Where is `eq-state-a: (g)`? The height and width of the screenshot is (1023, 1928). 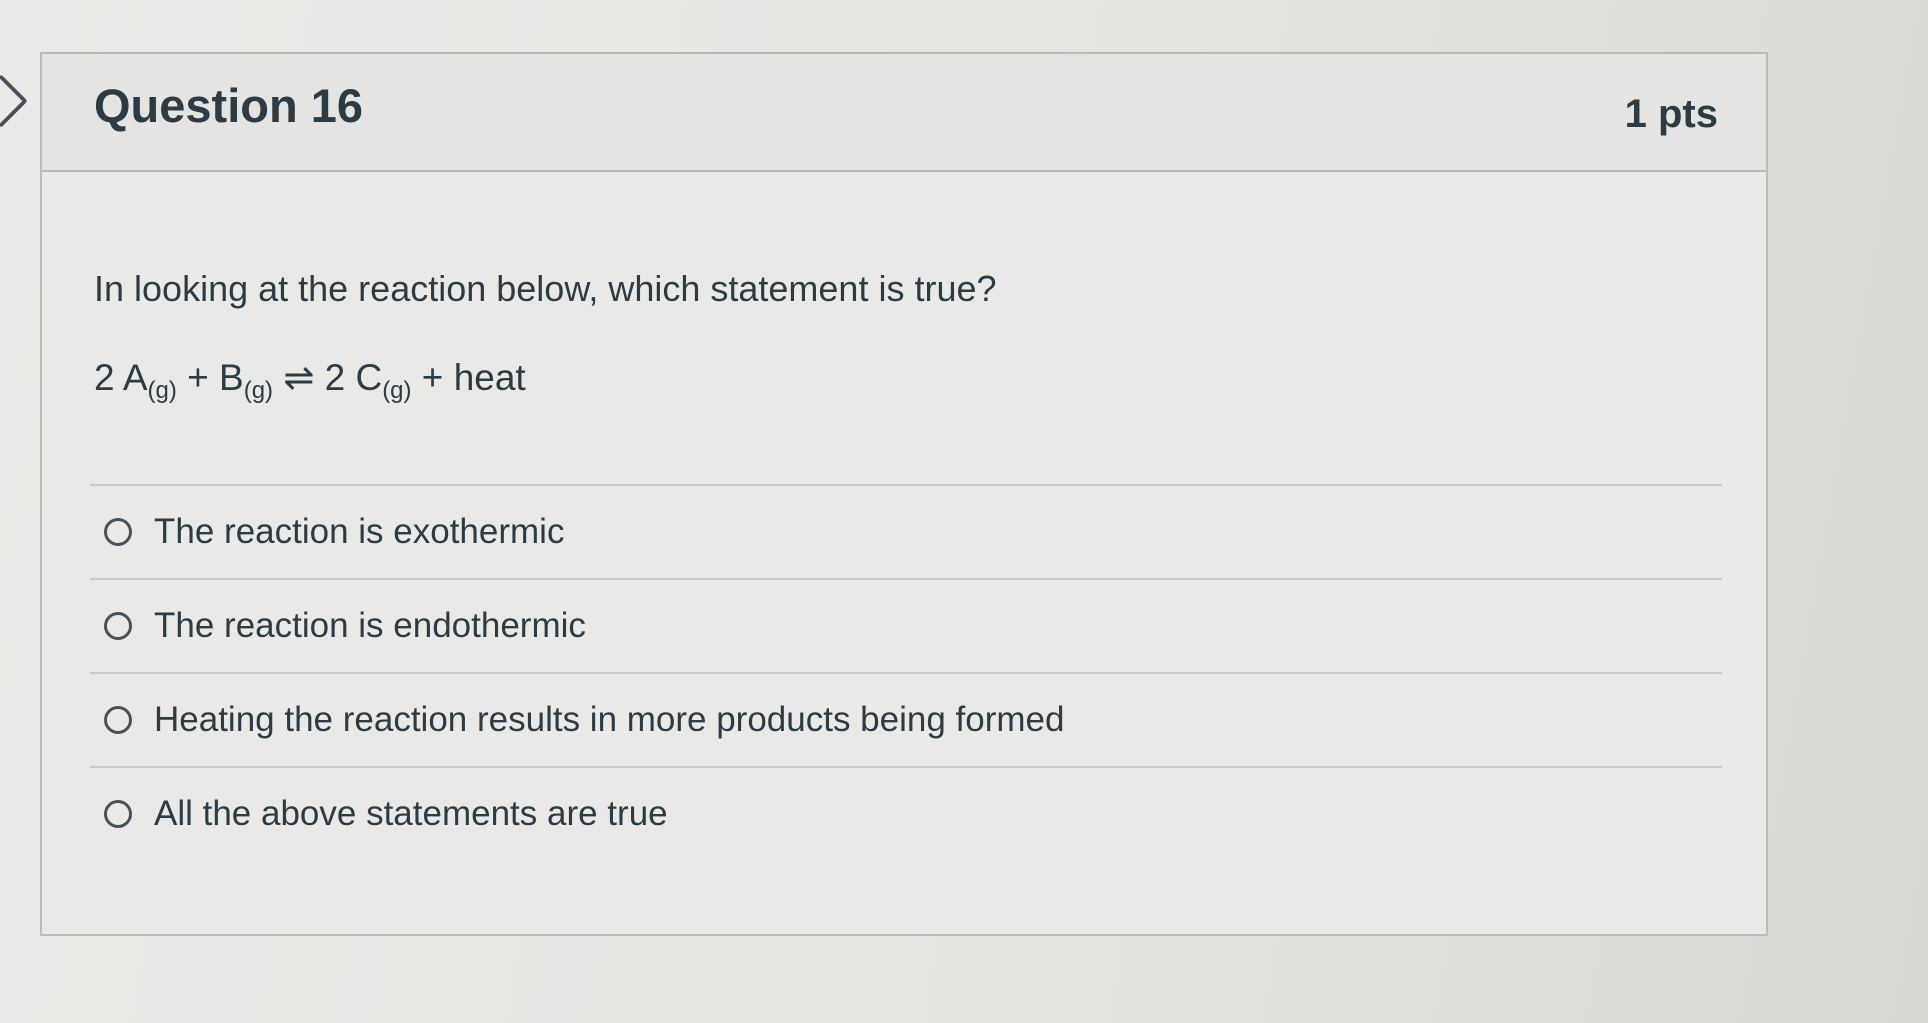
eq-state-a: (g) is located at coordinates (162, 390).